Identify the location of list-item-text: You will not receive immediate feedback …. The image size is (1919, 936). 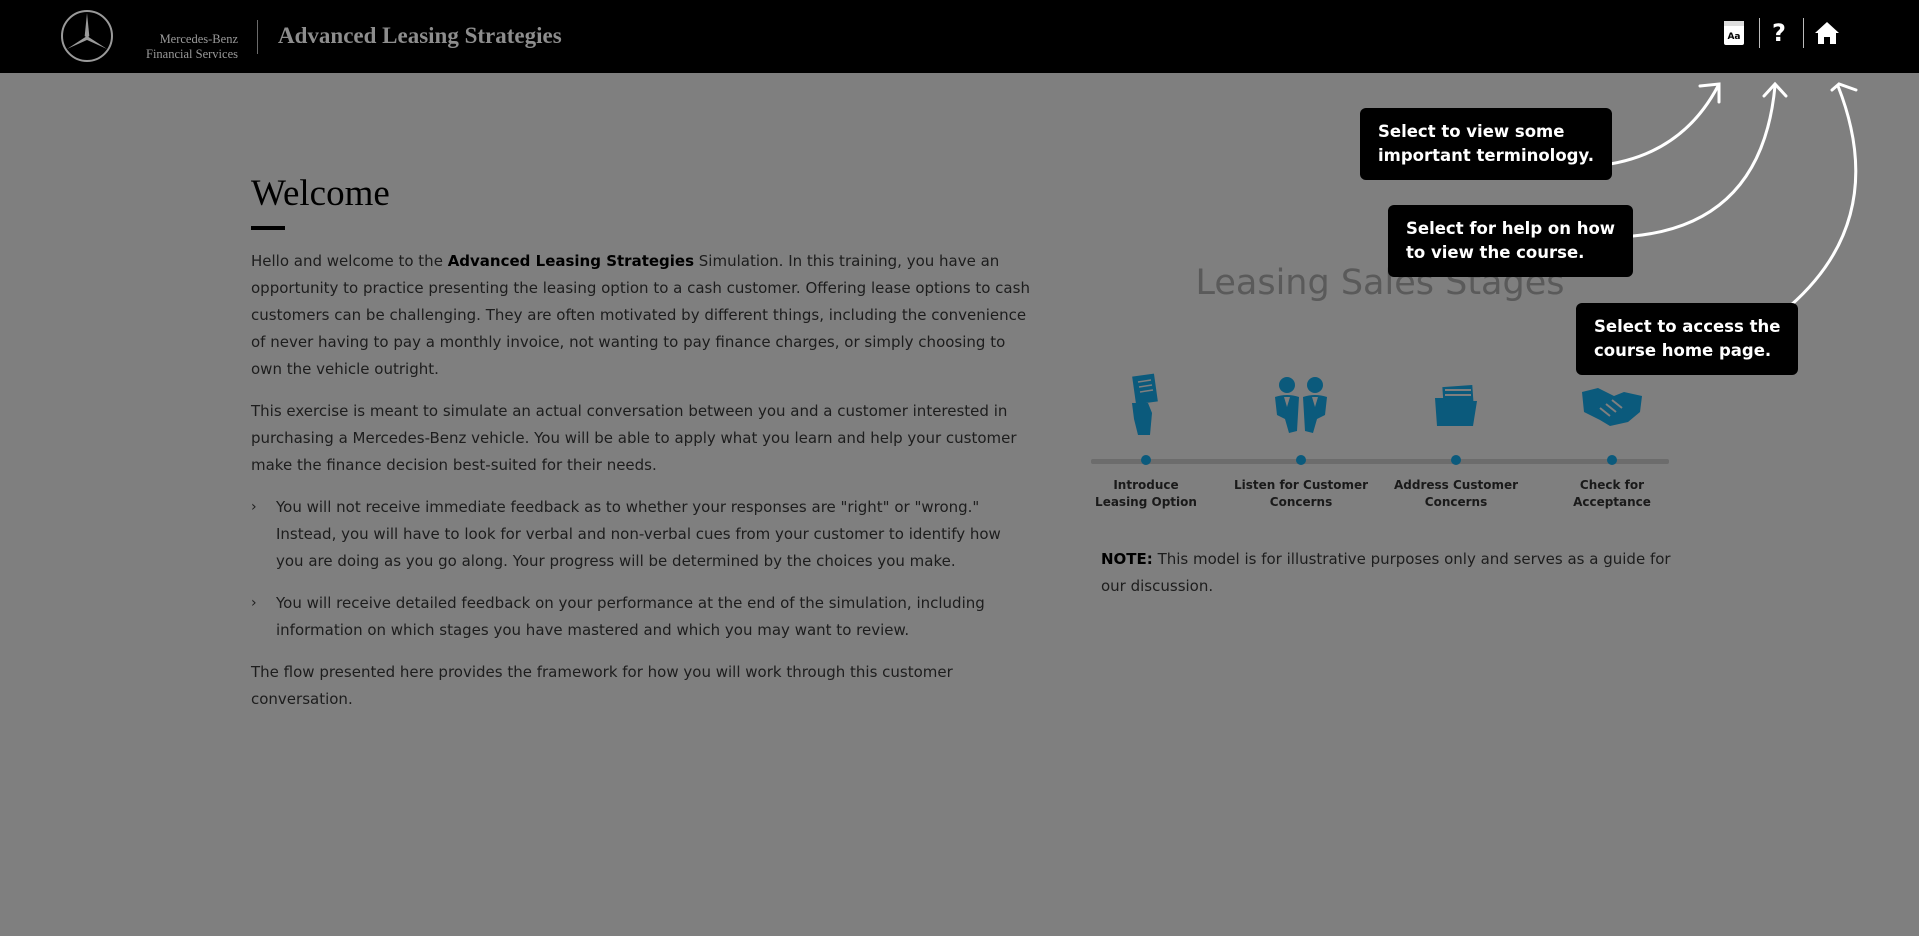
(638, 534).